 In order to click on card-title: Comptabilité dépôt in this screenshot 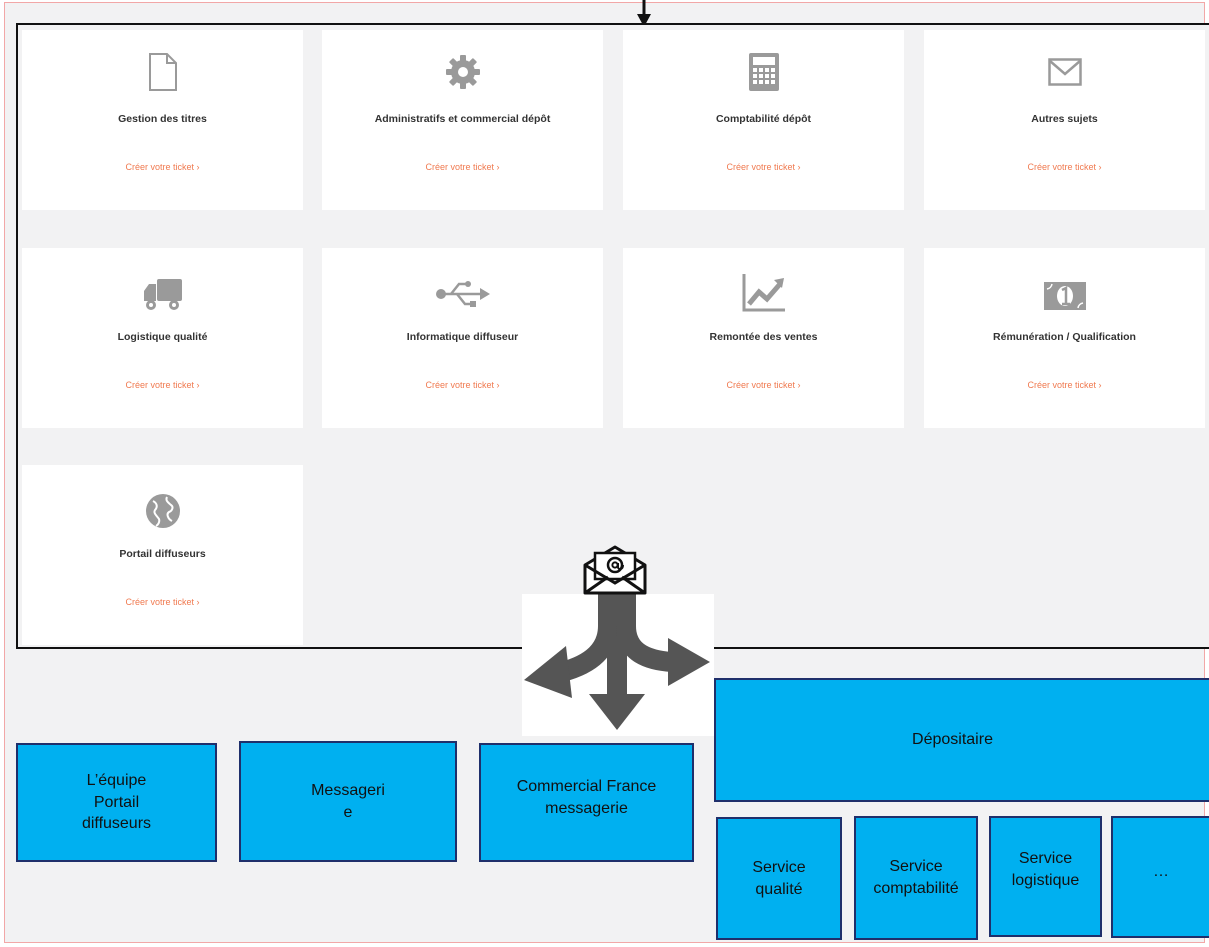, I will do `click(763, 119)`.